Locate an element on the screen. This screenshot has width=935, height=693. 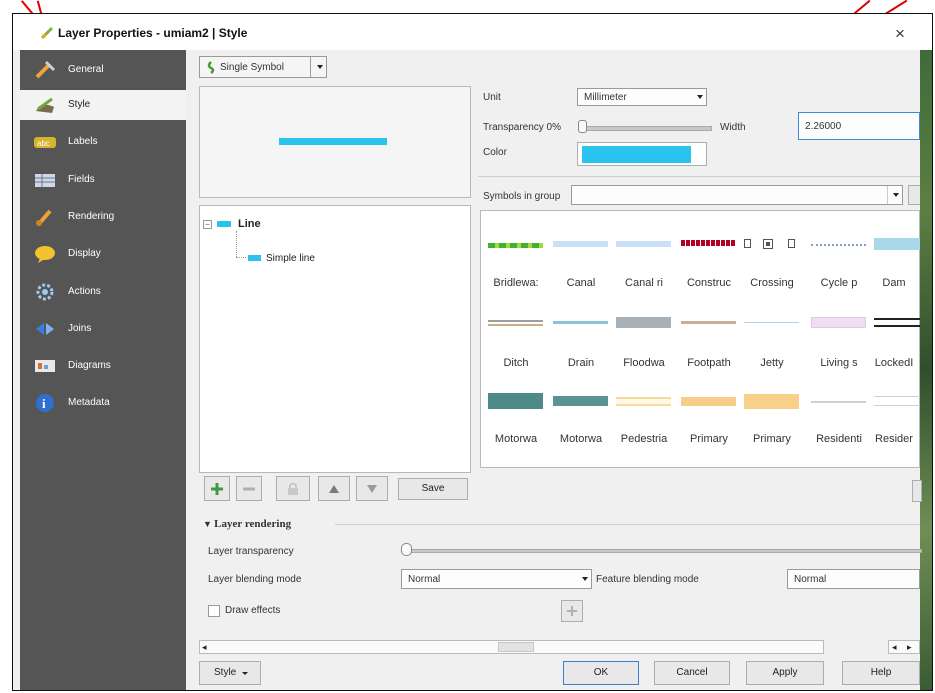
symbol-name: Crossing is located at coordinates (772, 283).